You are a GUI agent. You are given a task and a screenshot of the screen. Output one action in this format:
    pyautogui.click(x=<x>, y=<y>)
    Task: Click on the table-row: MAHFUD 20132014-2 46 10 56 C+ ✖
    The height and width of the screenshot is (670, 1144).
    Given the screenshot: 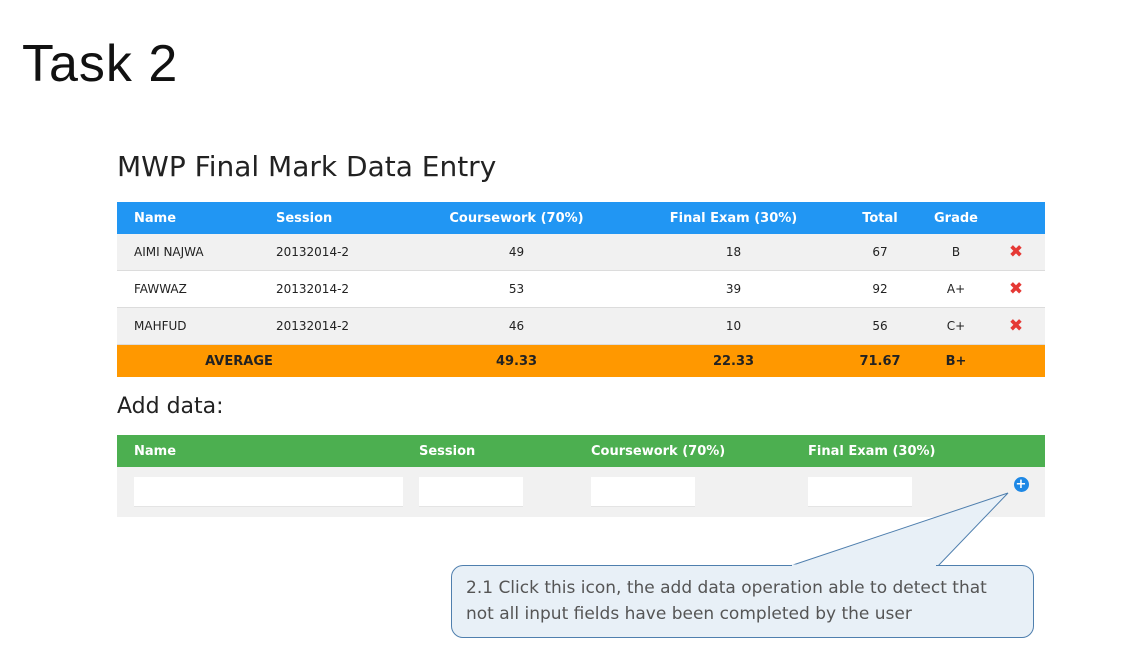 What is the action you would take?
    pyautogui.click(x=581, y=326)
    